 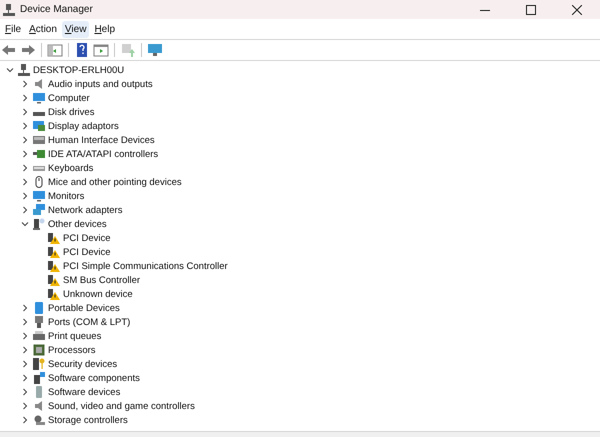 What do you see at coordinates (75, 336) in the screenshot?
I see `tree-item: Print queues` at bounding box center [75, 336].